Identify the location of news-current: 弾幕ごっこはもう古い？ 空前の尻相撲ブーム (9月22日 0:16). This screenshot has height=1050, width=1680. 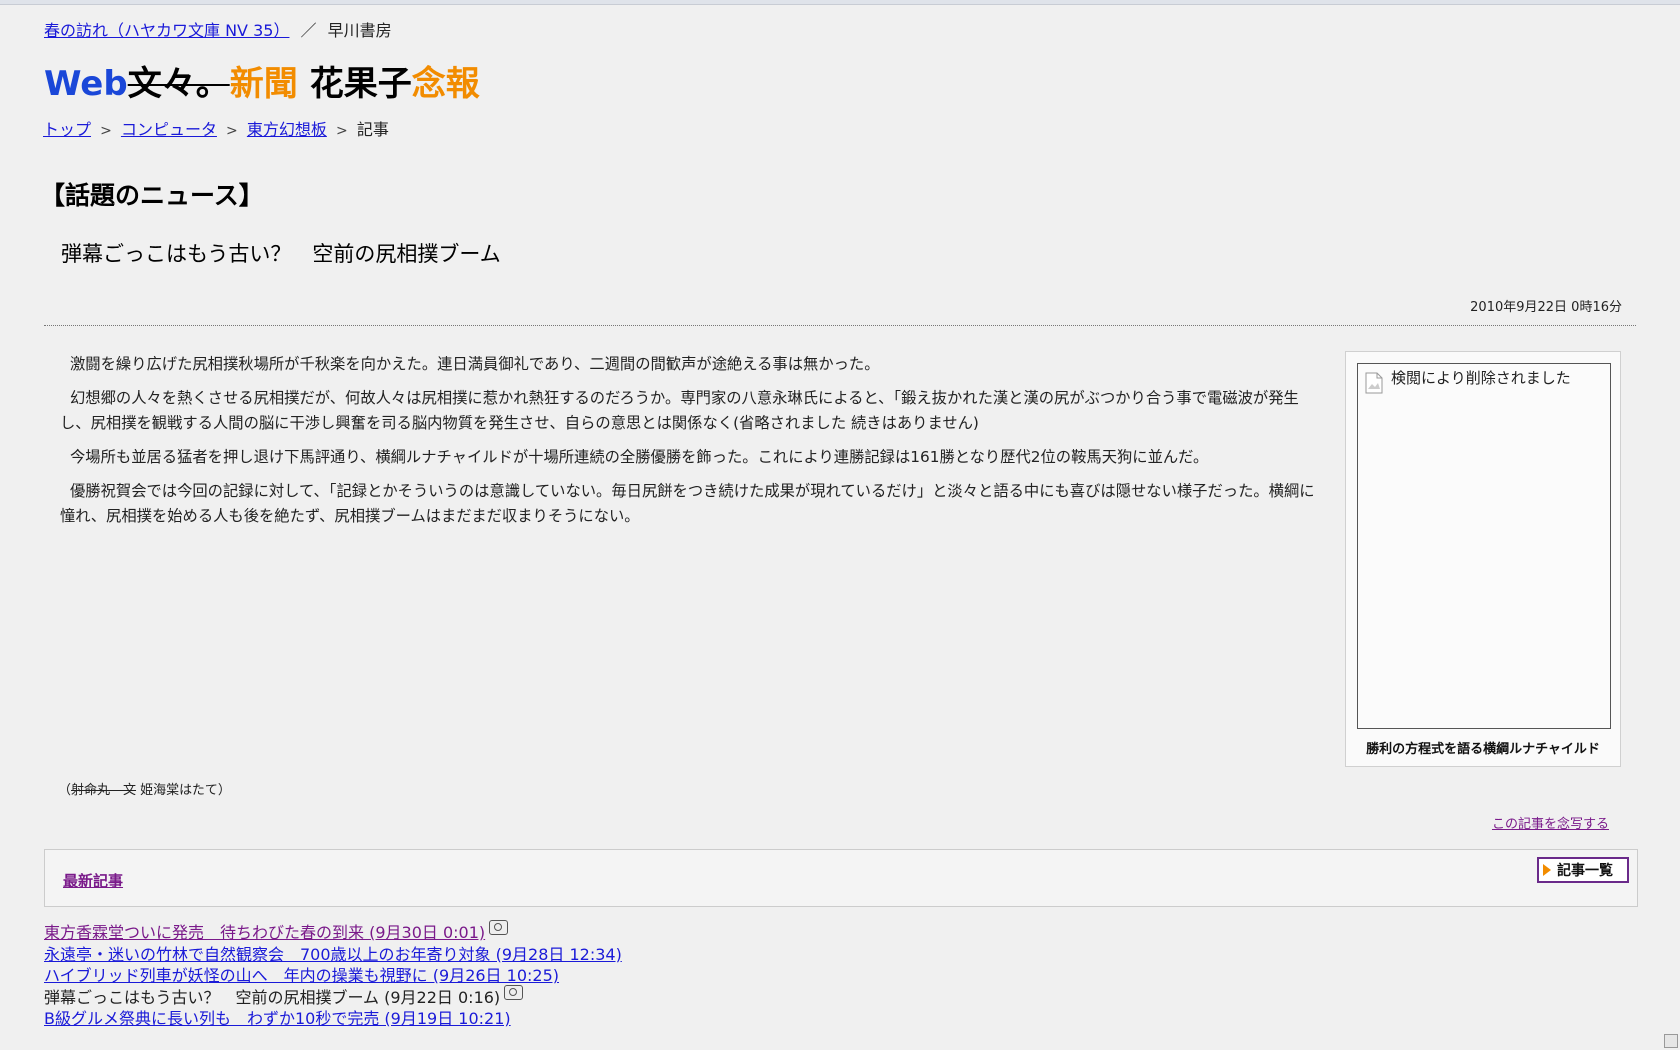
(272, 997).